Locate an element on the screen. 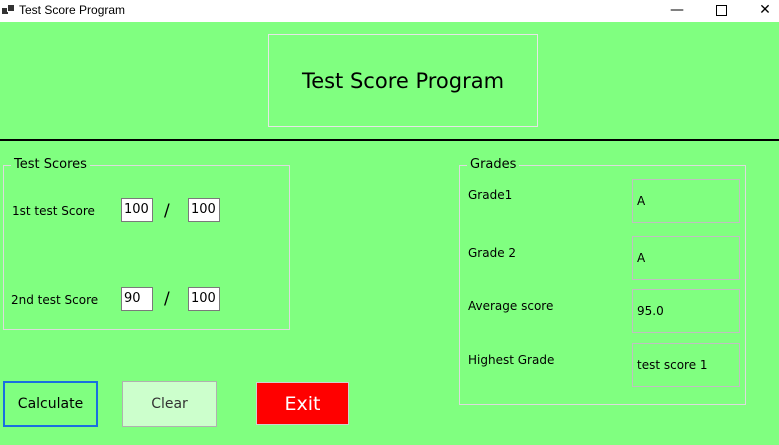  calculate-button-label: Calculate is located at coordinates (50, 404).